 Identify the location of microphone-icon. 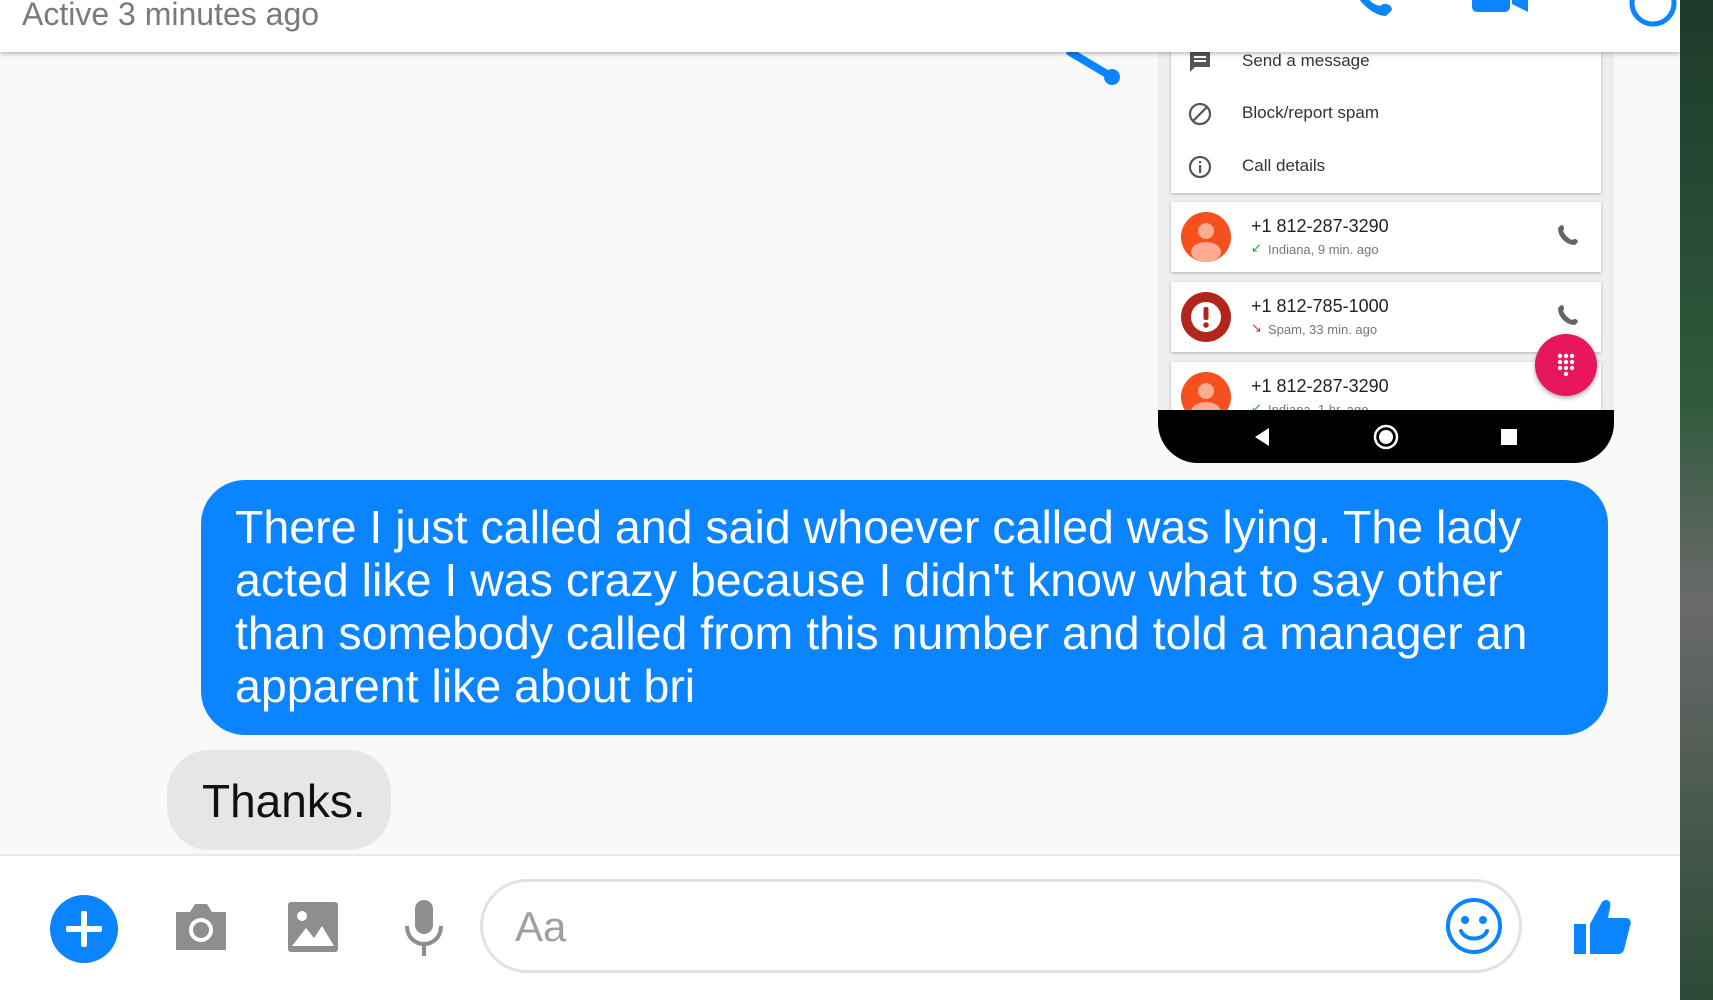
(424, 929).